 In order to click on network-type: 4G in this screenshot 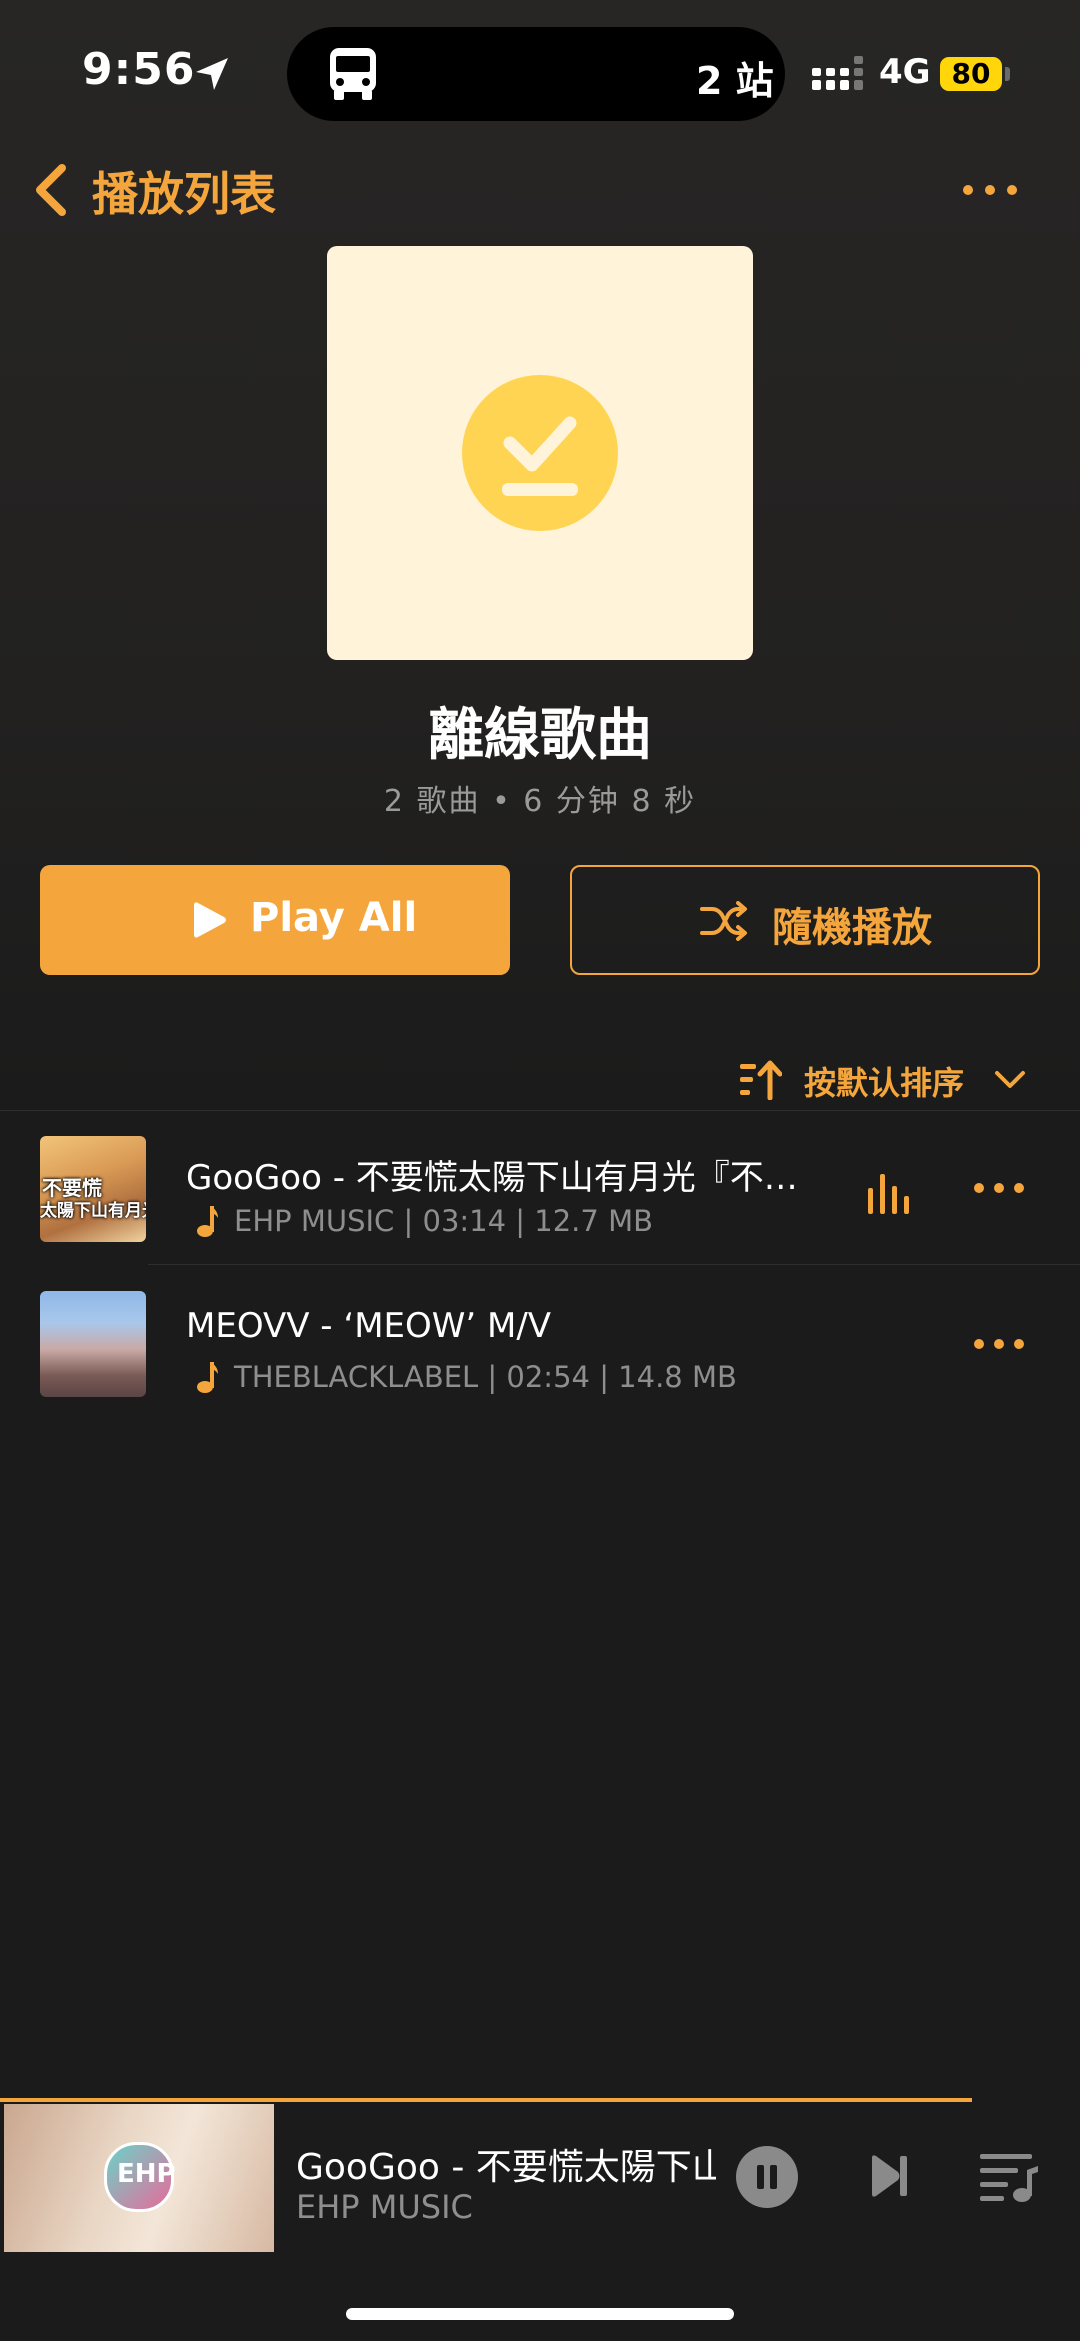, I will do `click(905, 72)`.